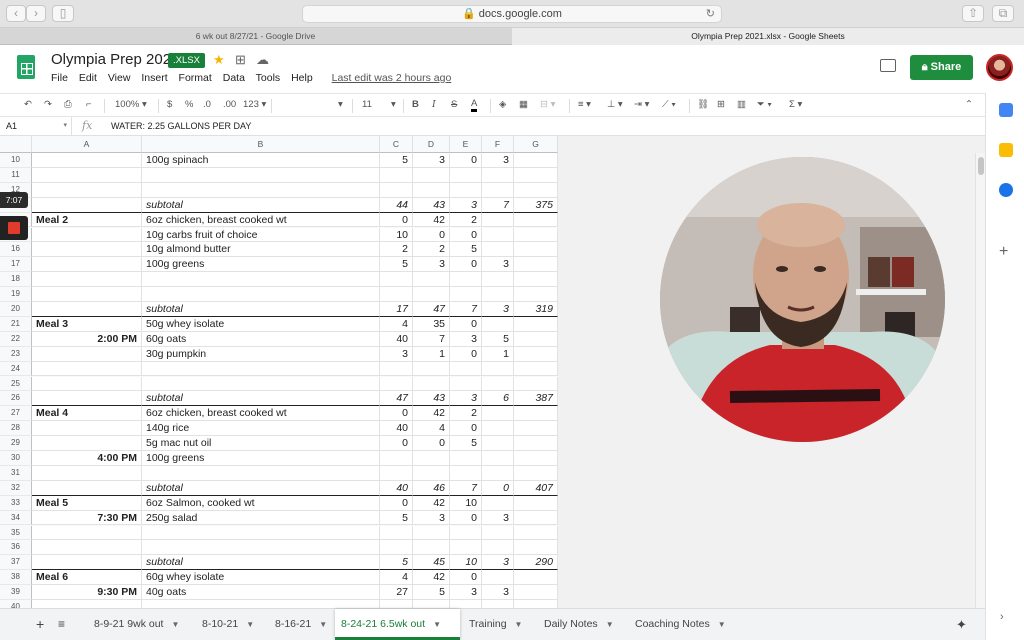 This screenshot has width=1024, height=640. Describe the element at coordinates (261, 250) in the screenshot. I see `cell-b: 10g almond butter` at that location.